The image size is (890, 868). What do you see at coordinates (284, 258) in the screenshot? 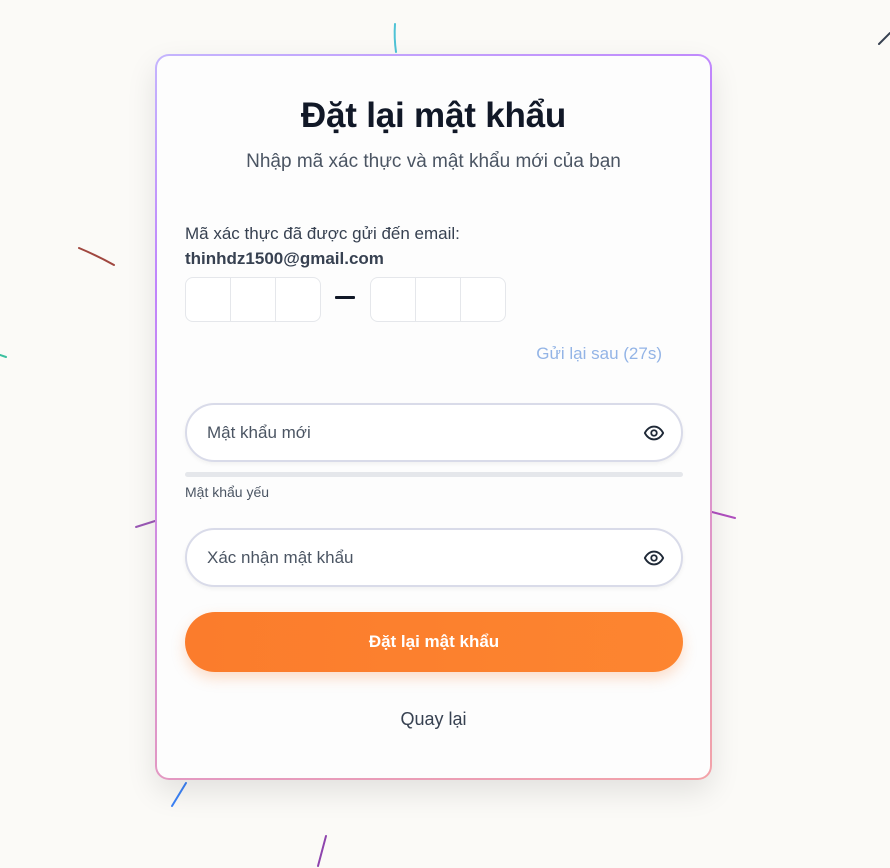
I see `verification-email: thinhdz1500@gmail.com` at bounding box center [284, 258].